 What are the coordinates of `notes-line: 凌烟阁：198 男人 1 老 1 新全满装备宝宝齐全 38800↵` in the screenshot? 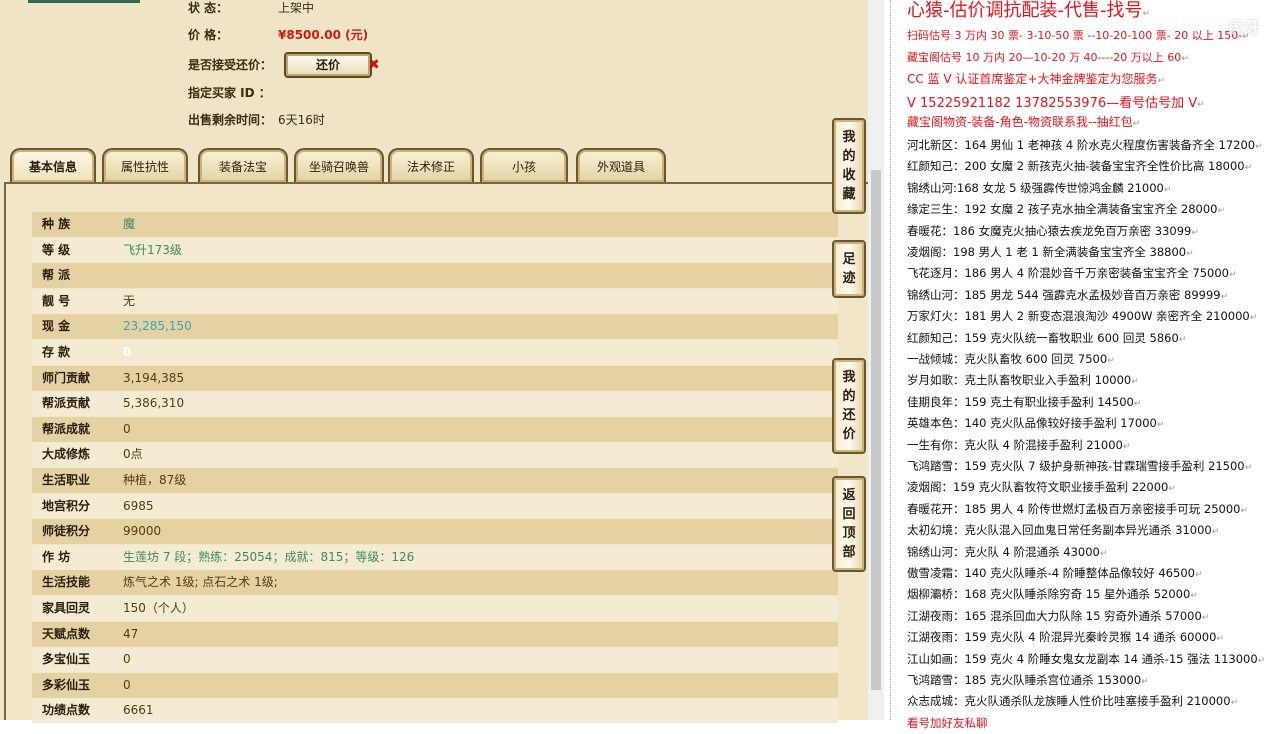 It's located at (1050, 252).